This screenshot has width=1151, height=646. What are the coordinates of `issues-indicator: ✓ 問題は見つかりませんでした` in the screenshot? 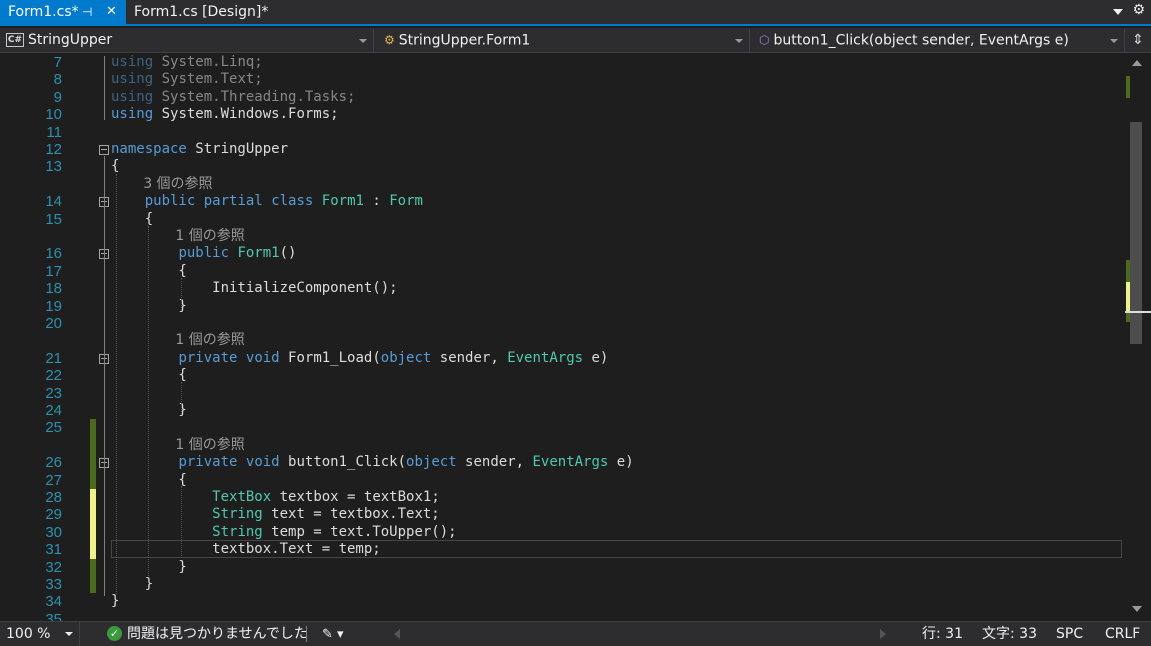 It's located at (207, 634).